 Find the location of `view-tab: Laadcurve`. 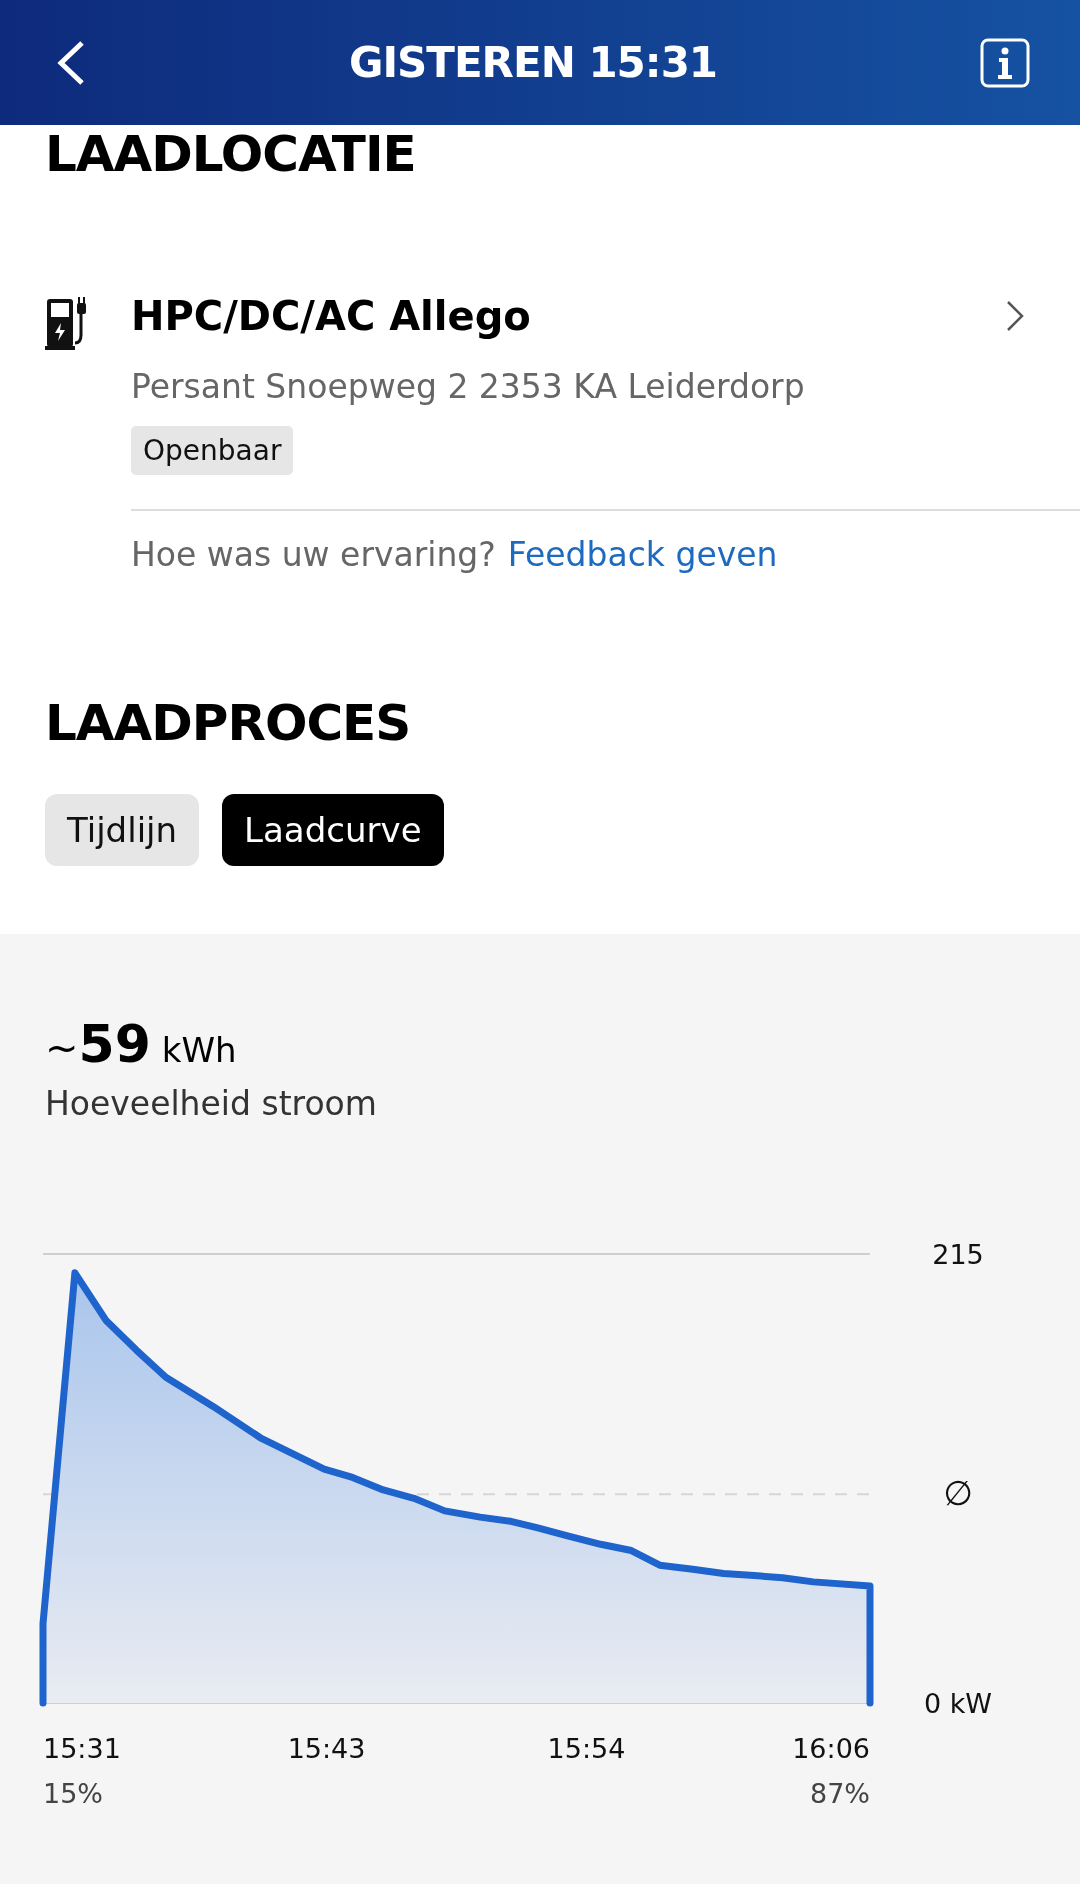

view-tab: Laadcurve is located at coordinates (333, 830).